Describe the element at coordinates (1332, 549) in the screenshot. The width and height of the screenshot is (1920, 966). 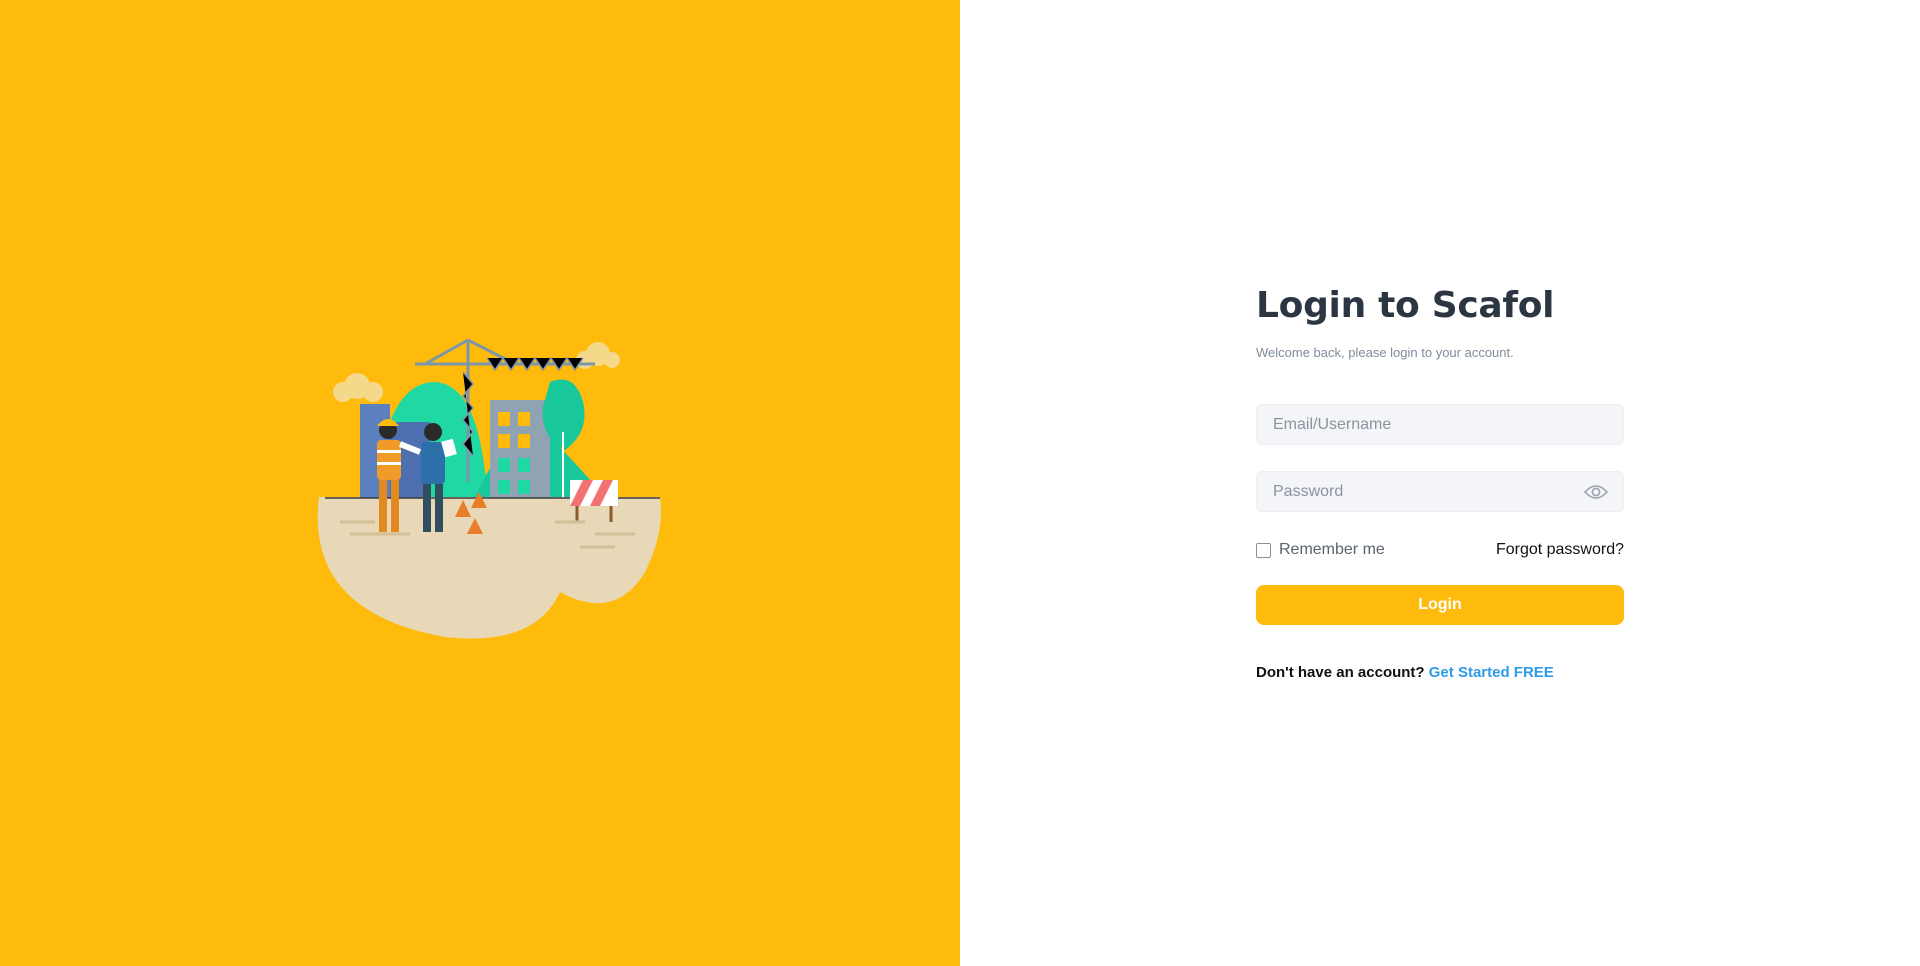
I see `remember-me-label: Remember me` at that location.